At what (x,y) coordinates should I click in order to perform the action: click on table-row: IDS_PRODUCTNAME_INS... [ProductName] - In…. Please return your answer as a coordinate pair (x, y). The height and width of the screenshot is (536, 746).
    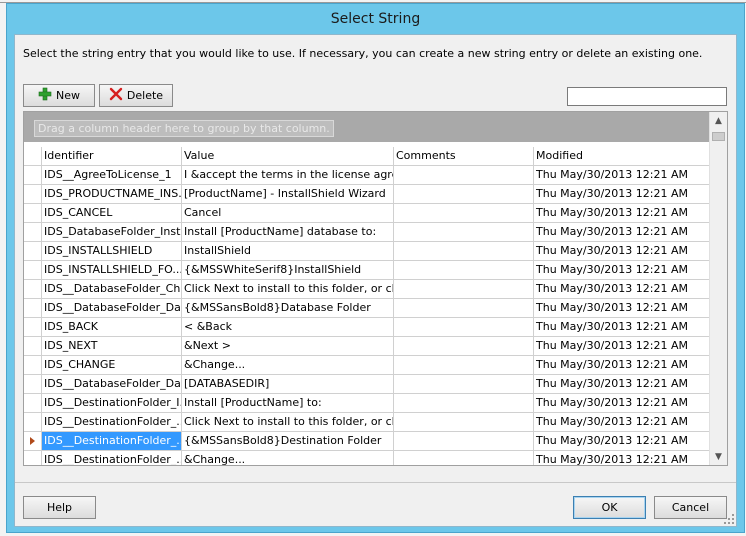
    Looking at the image, I should click on (367, 194).